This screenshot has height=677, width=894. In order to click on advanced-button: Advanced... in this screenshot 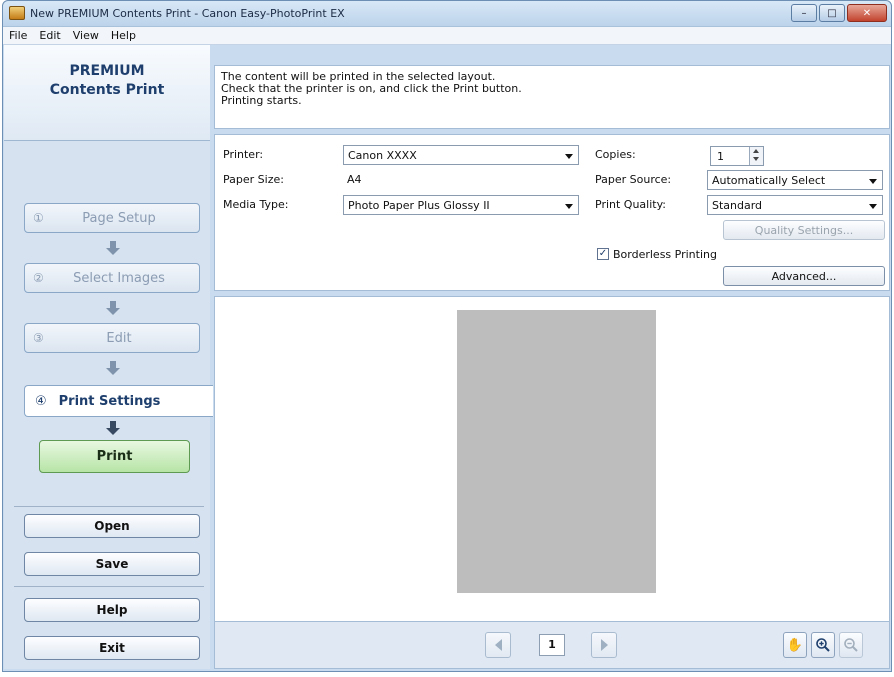, I will do `click(804, 276)`.